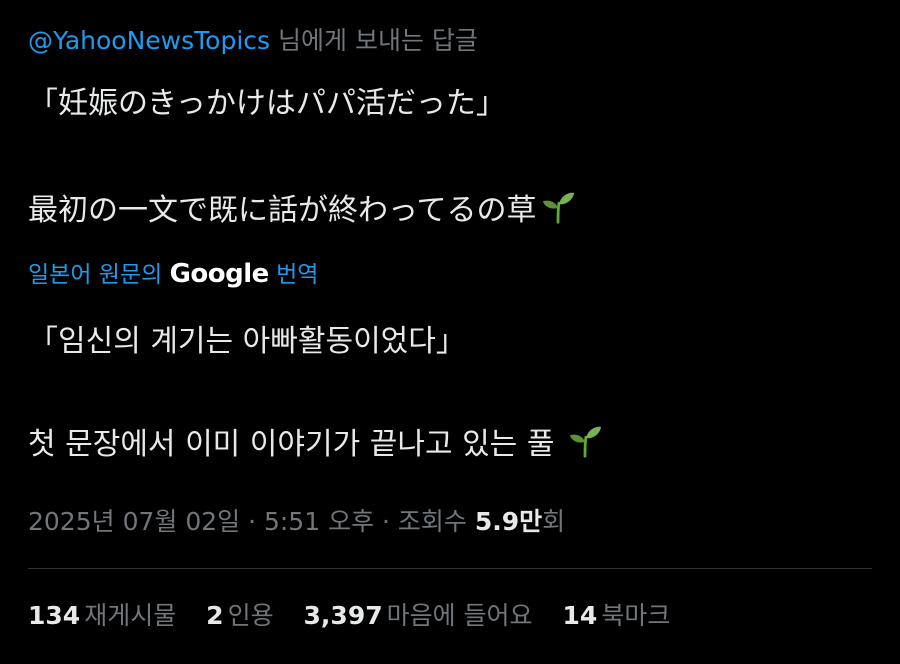  I want to click on timestamp: 2025년 07월 02일 · 5:51 오후 · 조회수, so click(251, 521).